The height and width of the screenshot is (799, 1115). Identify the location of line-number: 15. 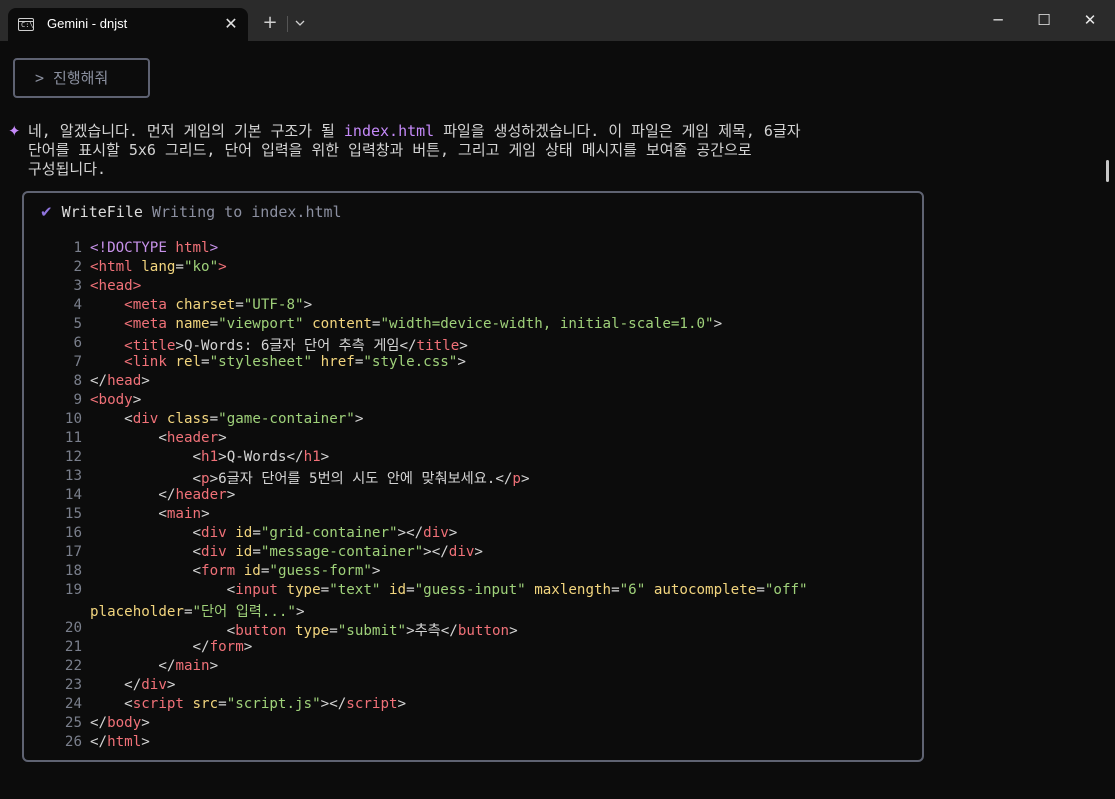
(73, 514).